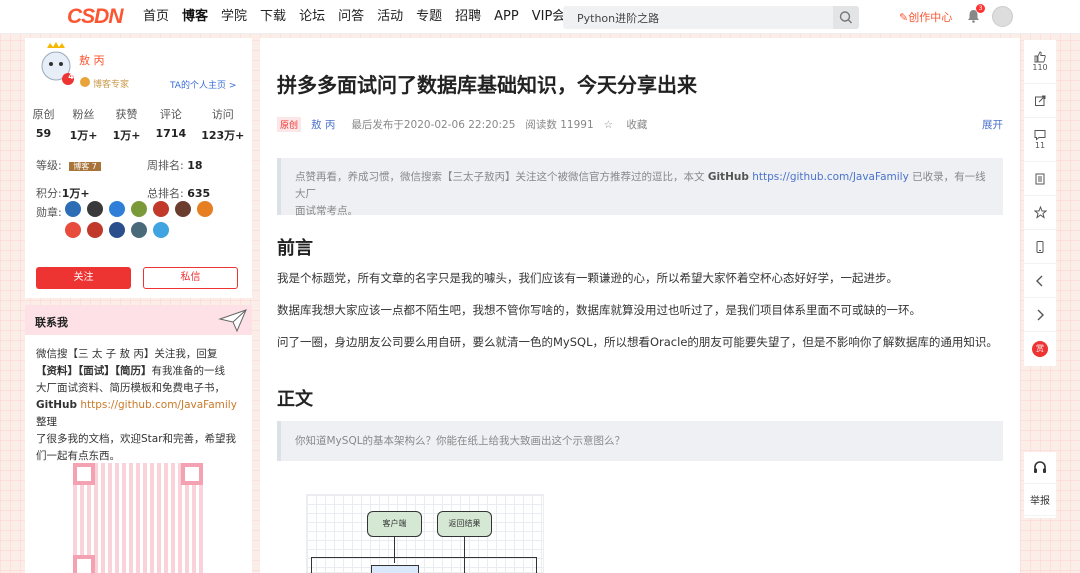  Describe the element at coordinates (83, 278) in the screenshot. I see `follow-button: 关注` at that location.